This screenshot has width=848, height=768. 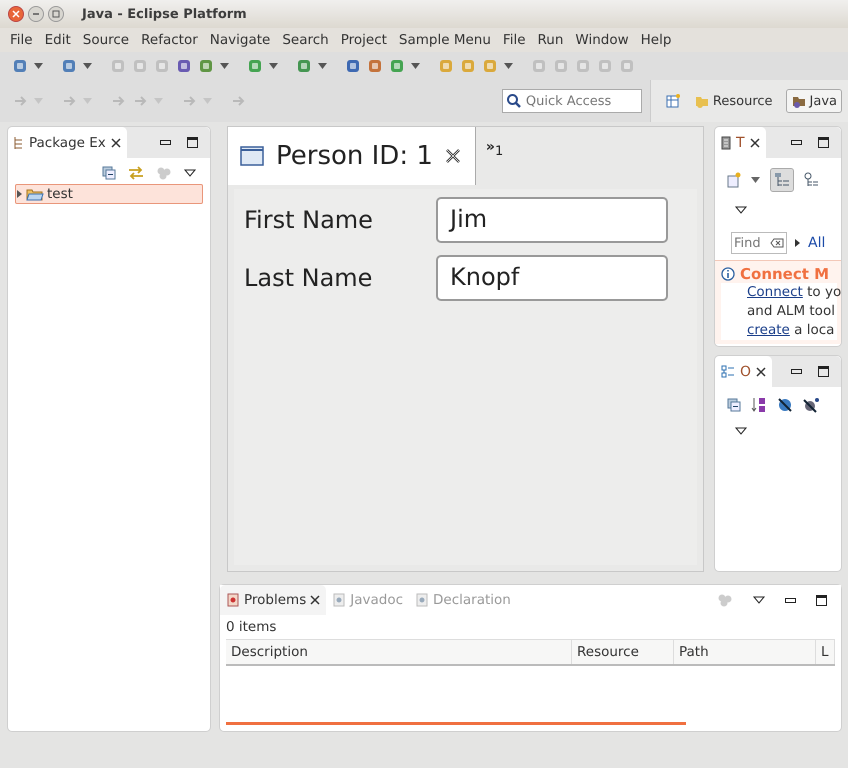 I want to click on new-task-icon, so click(x=734, y=180).